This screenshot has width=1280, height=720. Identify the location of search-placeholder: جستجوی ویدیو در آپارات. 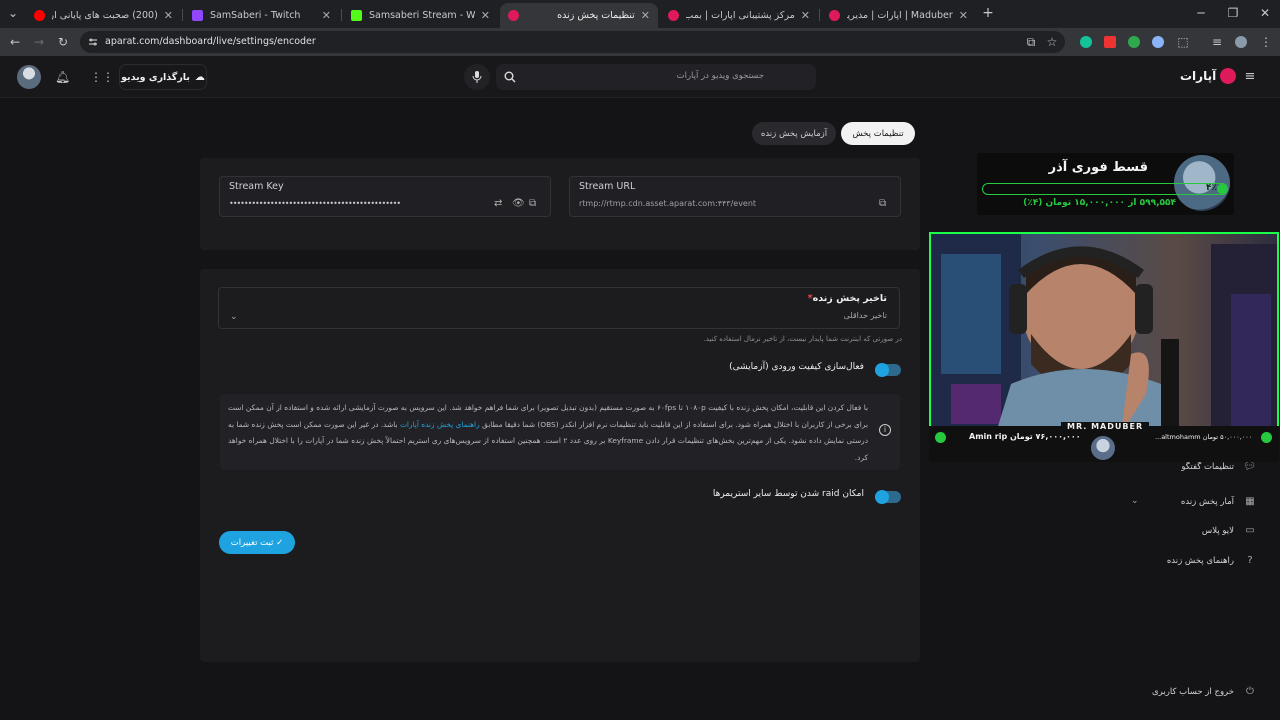
(720, 76).